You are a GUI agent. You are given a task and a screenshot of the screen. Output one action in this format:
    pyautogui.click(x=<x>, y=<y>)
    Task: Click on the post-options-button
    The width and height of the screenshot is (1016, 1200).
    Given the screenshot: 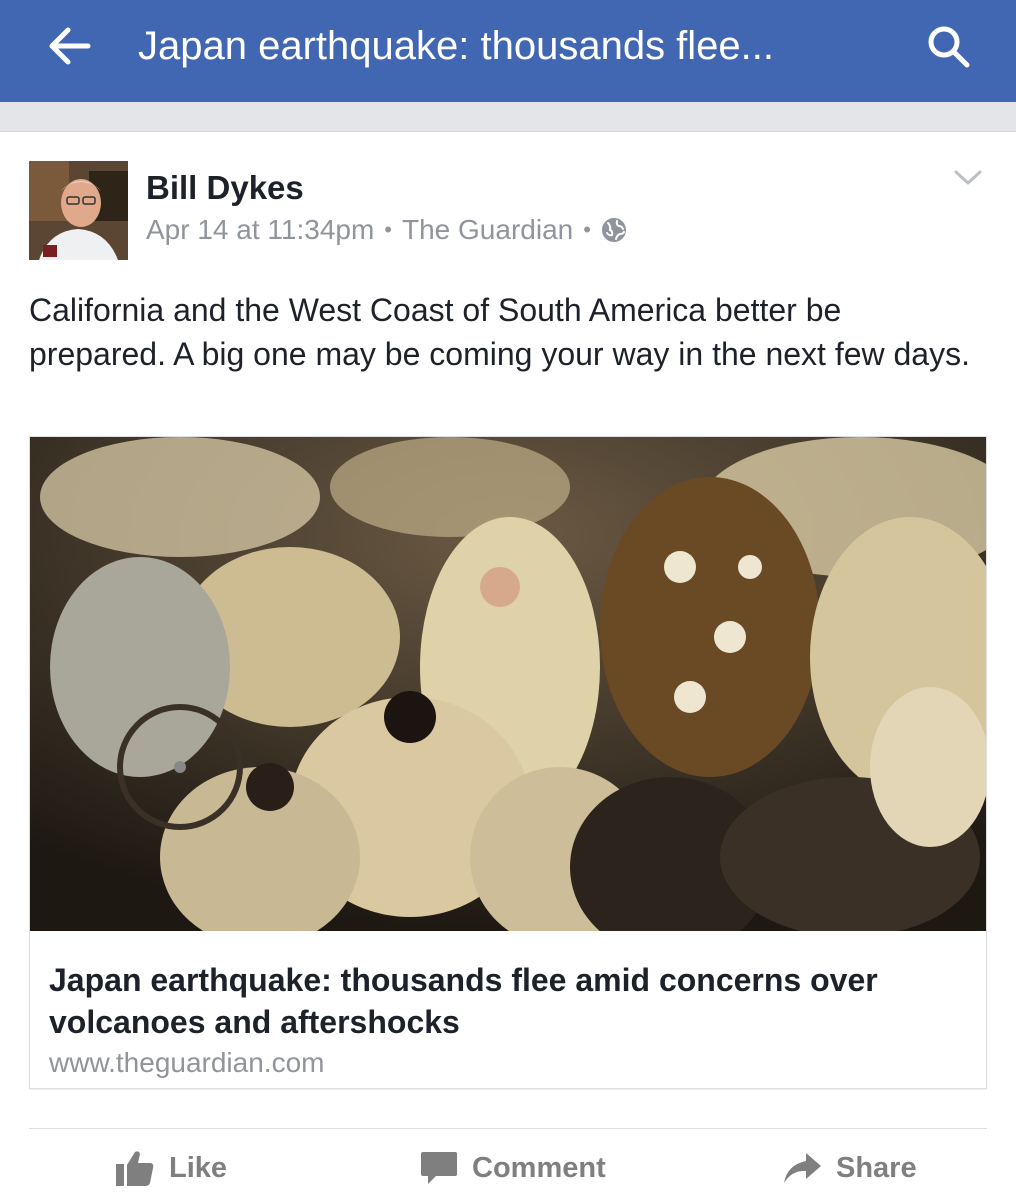 What is the action you would take?
    pyautogui.click(x=968, y=177)
    